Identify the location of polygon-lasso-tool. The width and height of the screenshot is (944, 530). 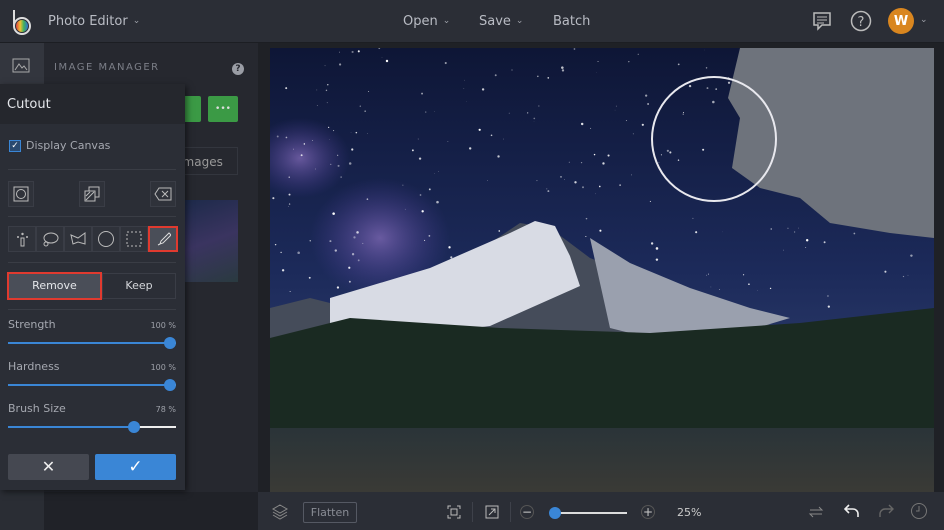
(78, 239).